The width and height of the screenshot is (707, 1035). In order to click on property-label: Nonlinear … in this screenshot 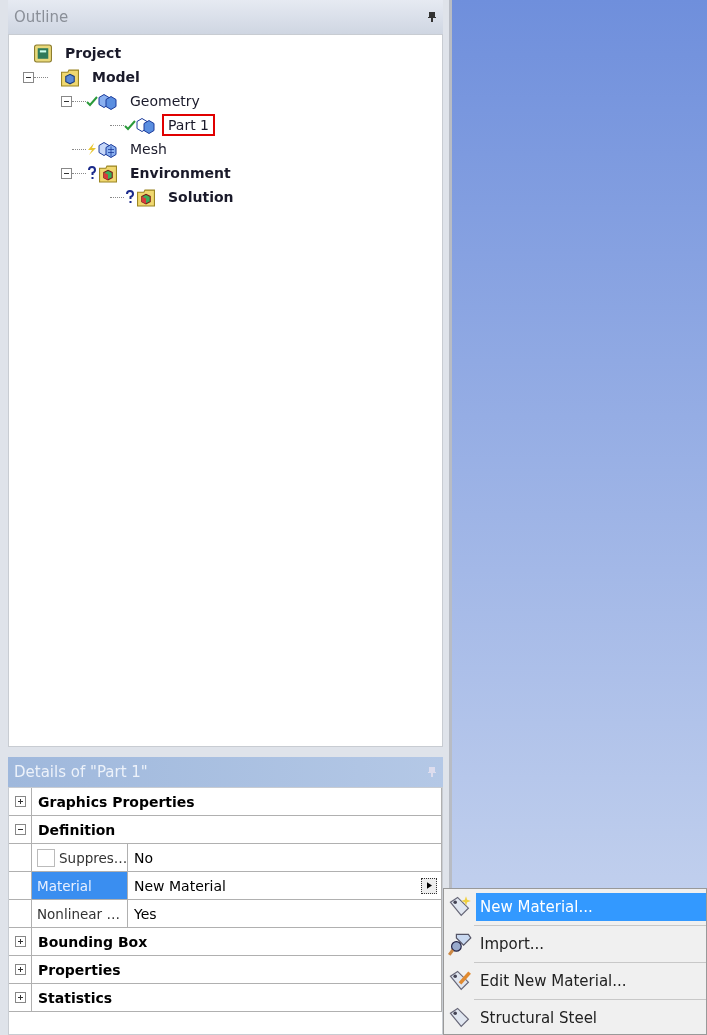, I will do `click(79, 913)`.